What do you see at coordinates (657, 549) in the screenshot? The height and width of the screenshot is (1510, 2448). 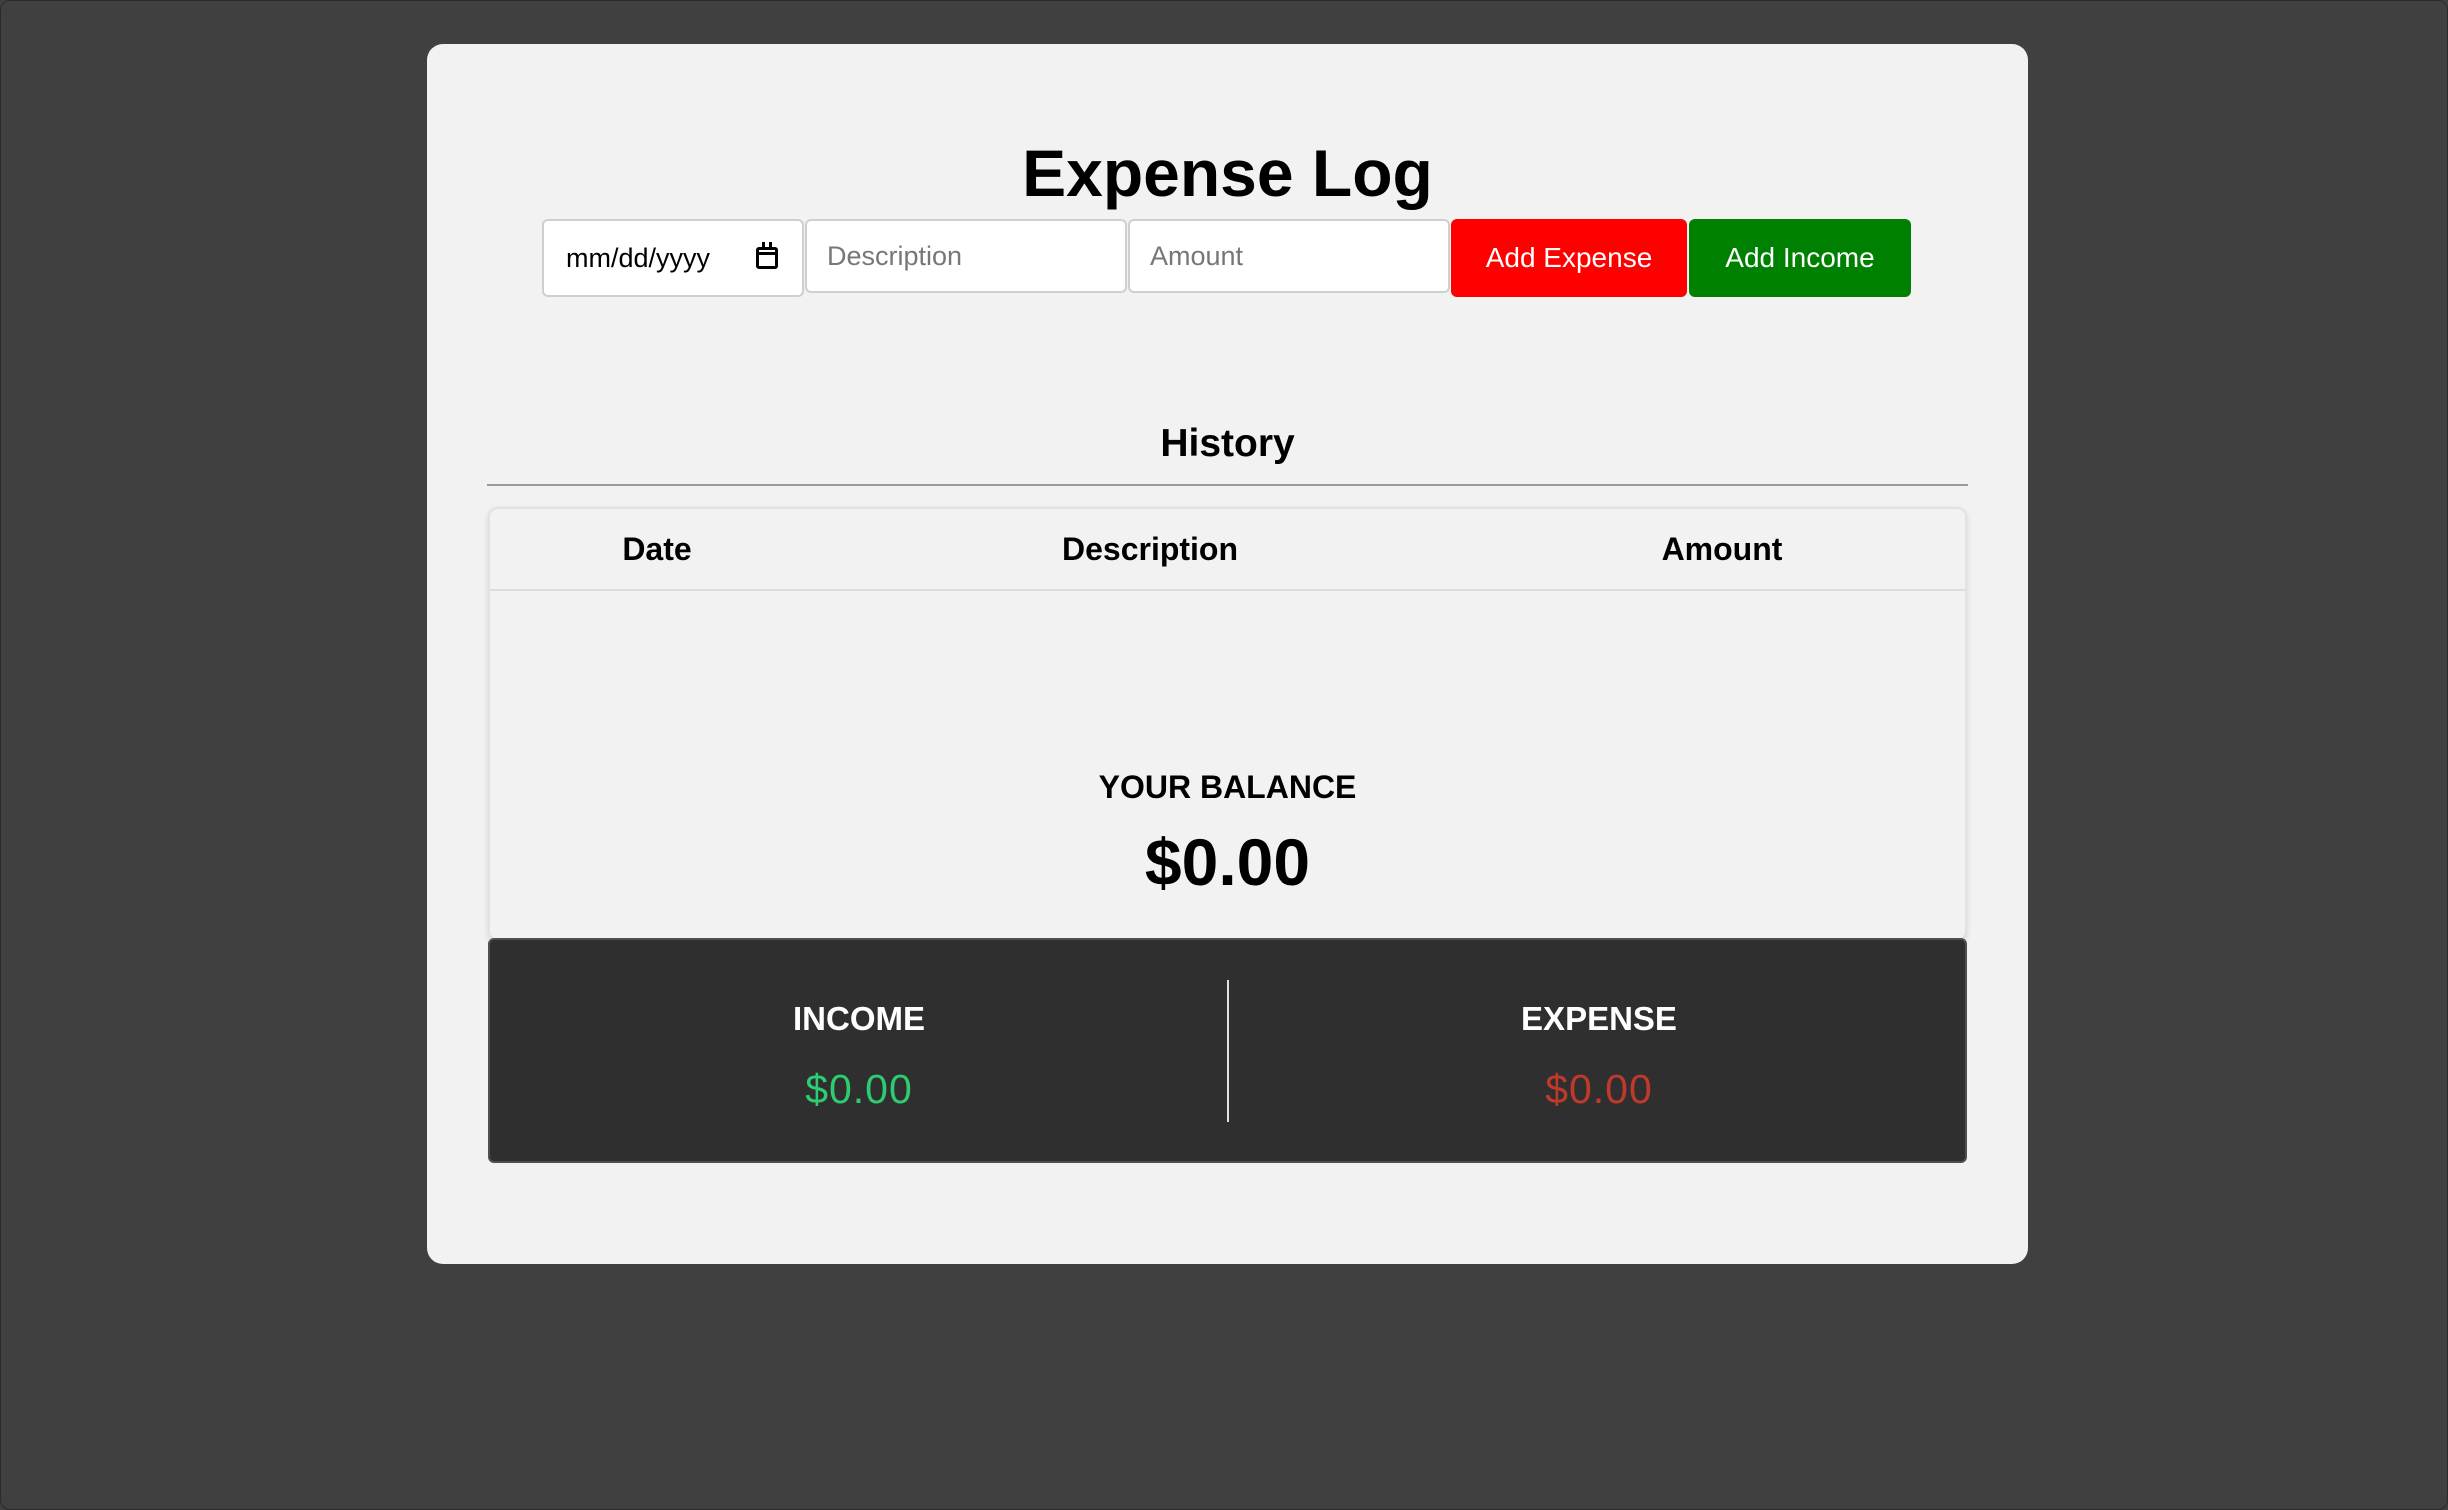 I see `column-header-date: Date` at bounding box center [657, 549].